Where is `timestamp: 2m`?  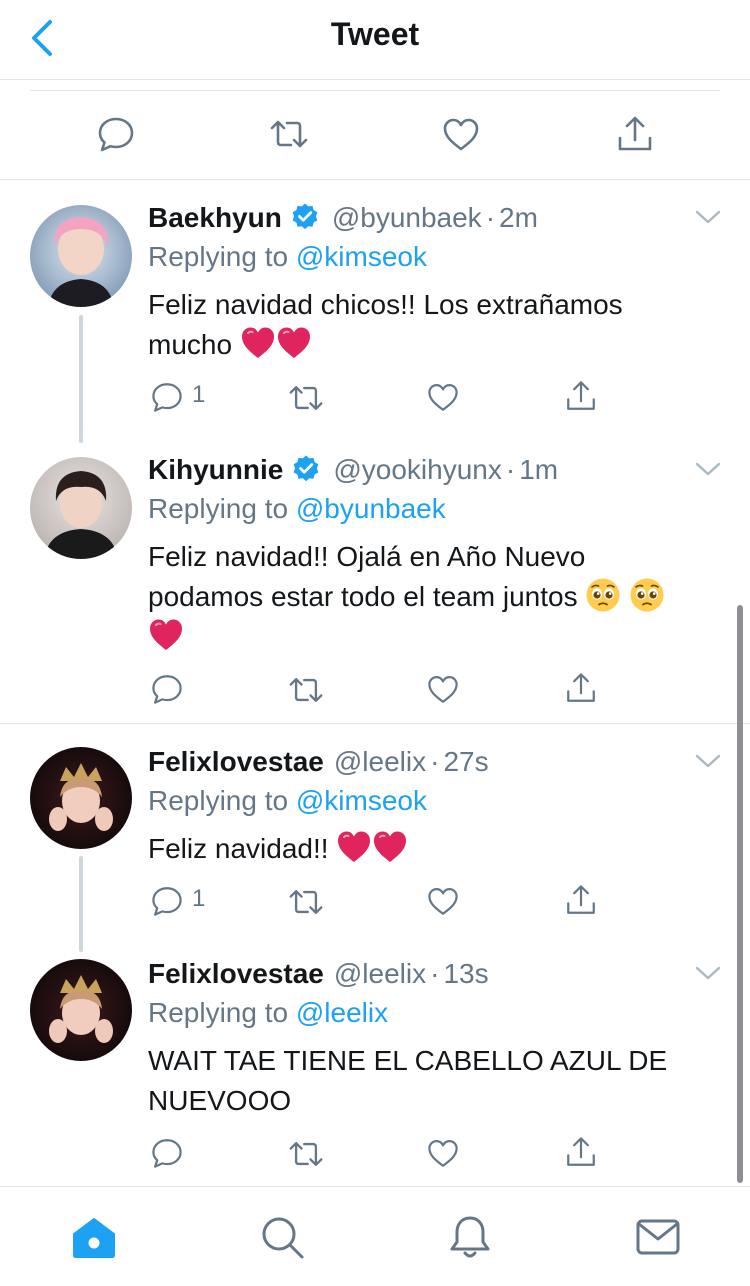 timestamp: 2m is located at coordinates (518, 217).